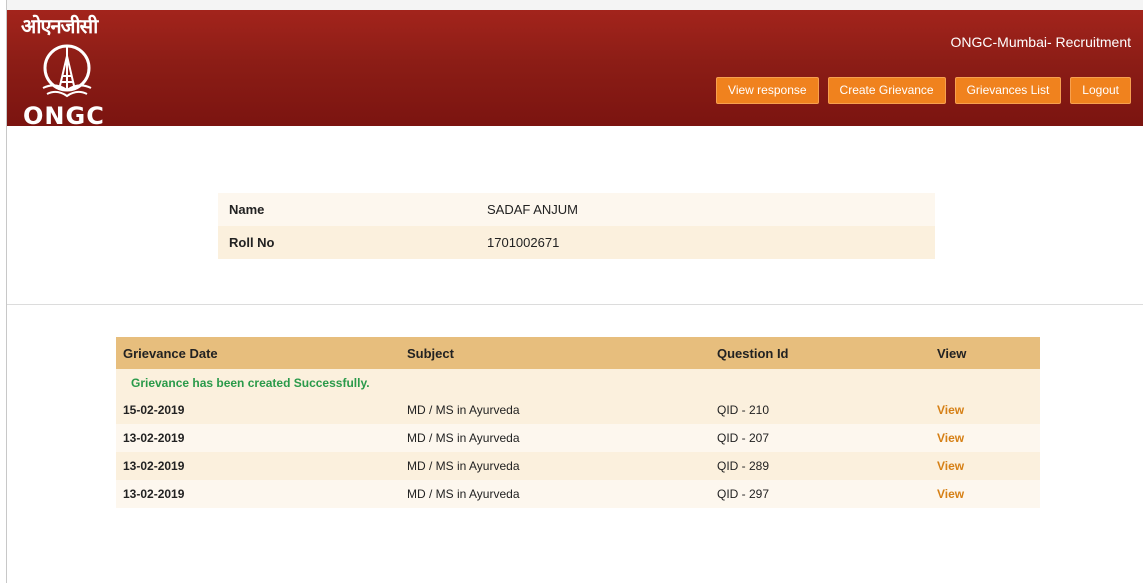 Image resolution: width=1143 pixels, height=583 pixels. What do you see at coordinates (820, 438) in the screenshot?
I see `grievance-question-id: QID - 207` at bounding box center [820, 438].